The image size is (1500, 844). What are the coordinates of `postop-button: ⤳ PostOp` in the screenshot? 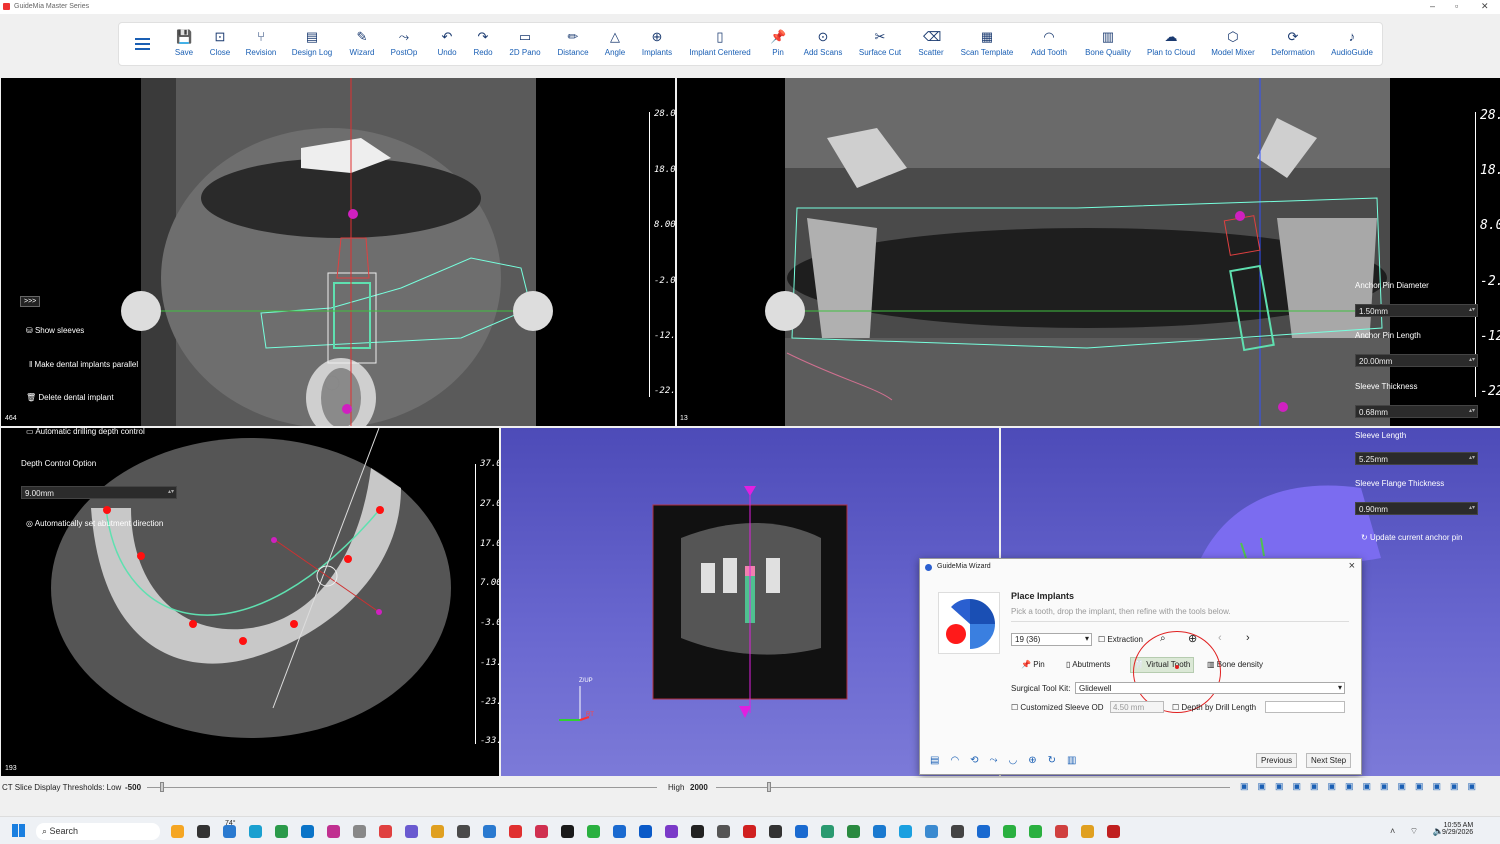 It's located at (404, 43).